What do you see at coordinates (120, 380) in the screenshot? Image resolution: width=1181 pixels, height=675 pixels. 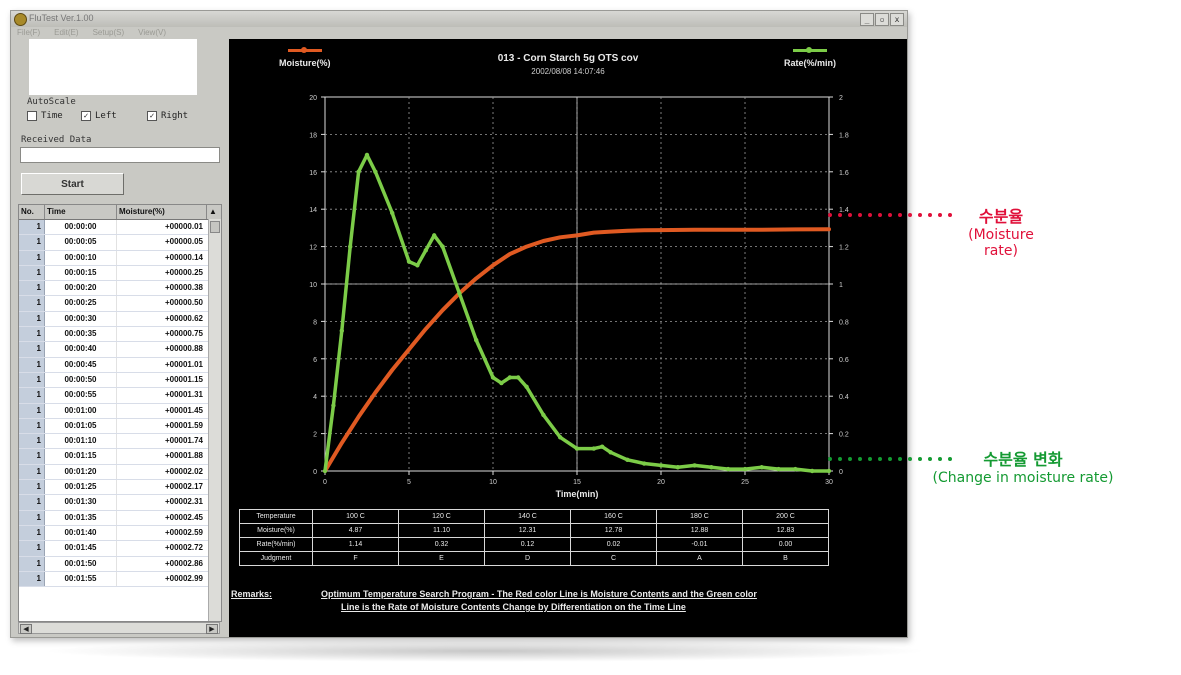 I see `table-row: 1 00:00:50 +00001.15` at bounding box center [120, 380].